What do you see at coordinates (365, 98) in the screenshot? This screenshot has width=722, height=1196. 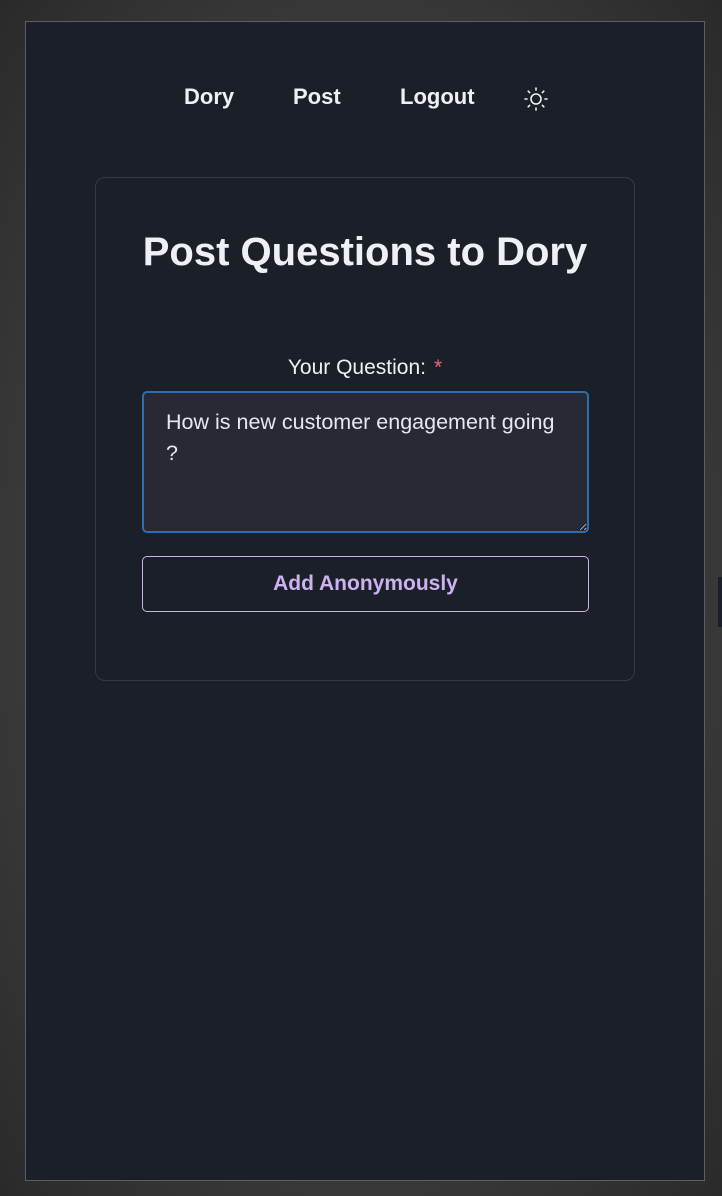 I see `top-nav: Dory Post Logout` at bounding box center [365, 98].